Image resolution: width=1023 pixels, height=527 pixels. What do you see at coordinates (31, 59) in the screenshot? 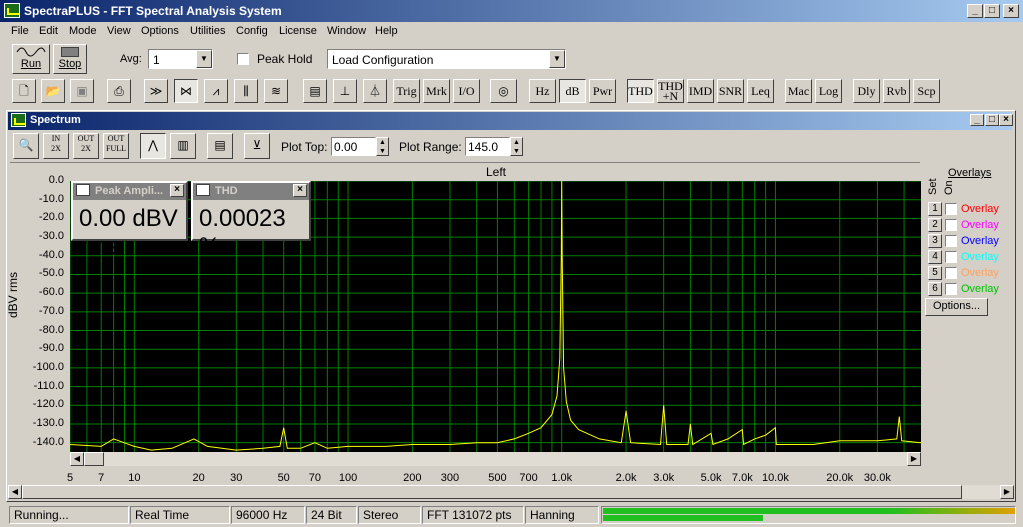
I see `run-button: Run` at bounding box center [31, 59].